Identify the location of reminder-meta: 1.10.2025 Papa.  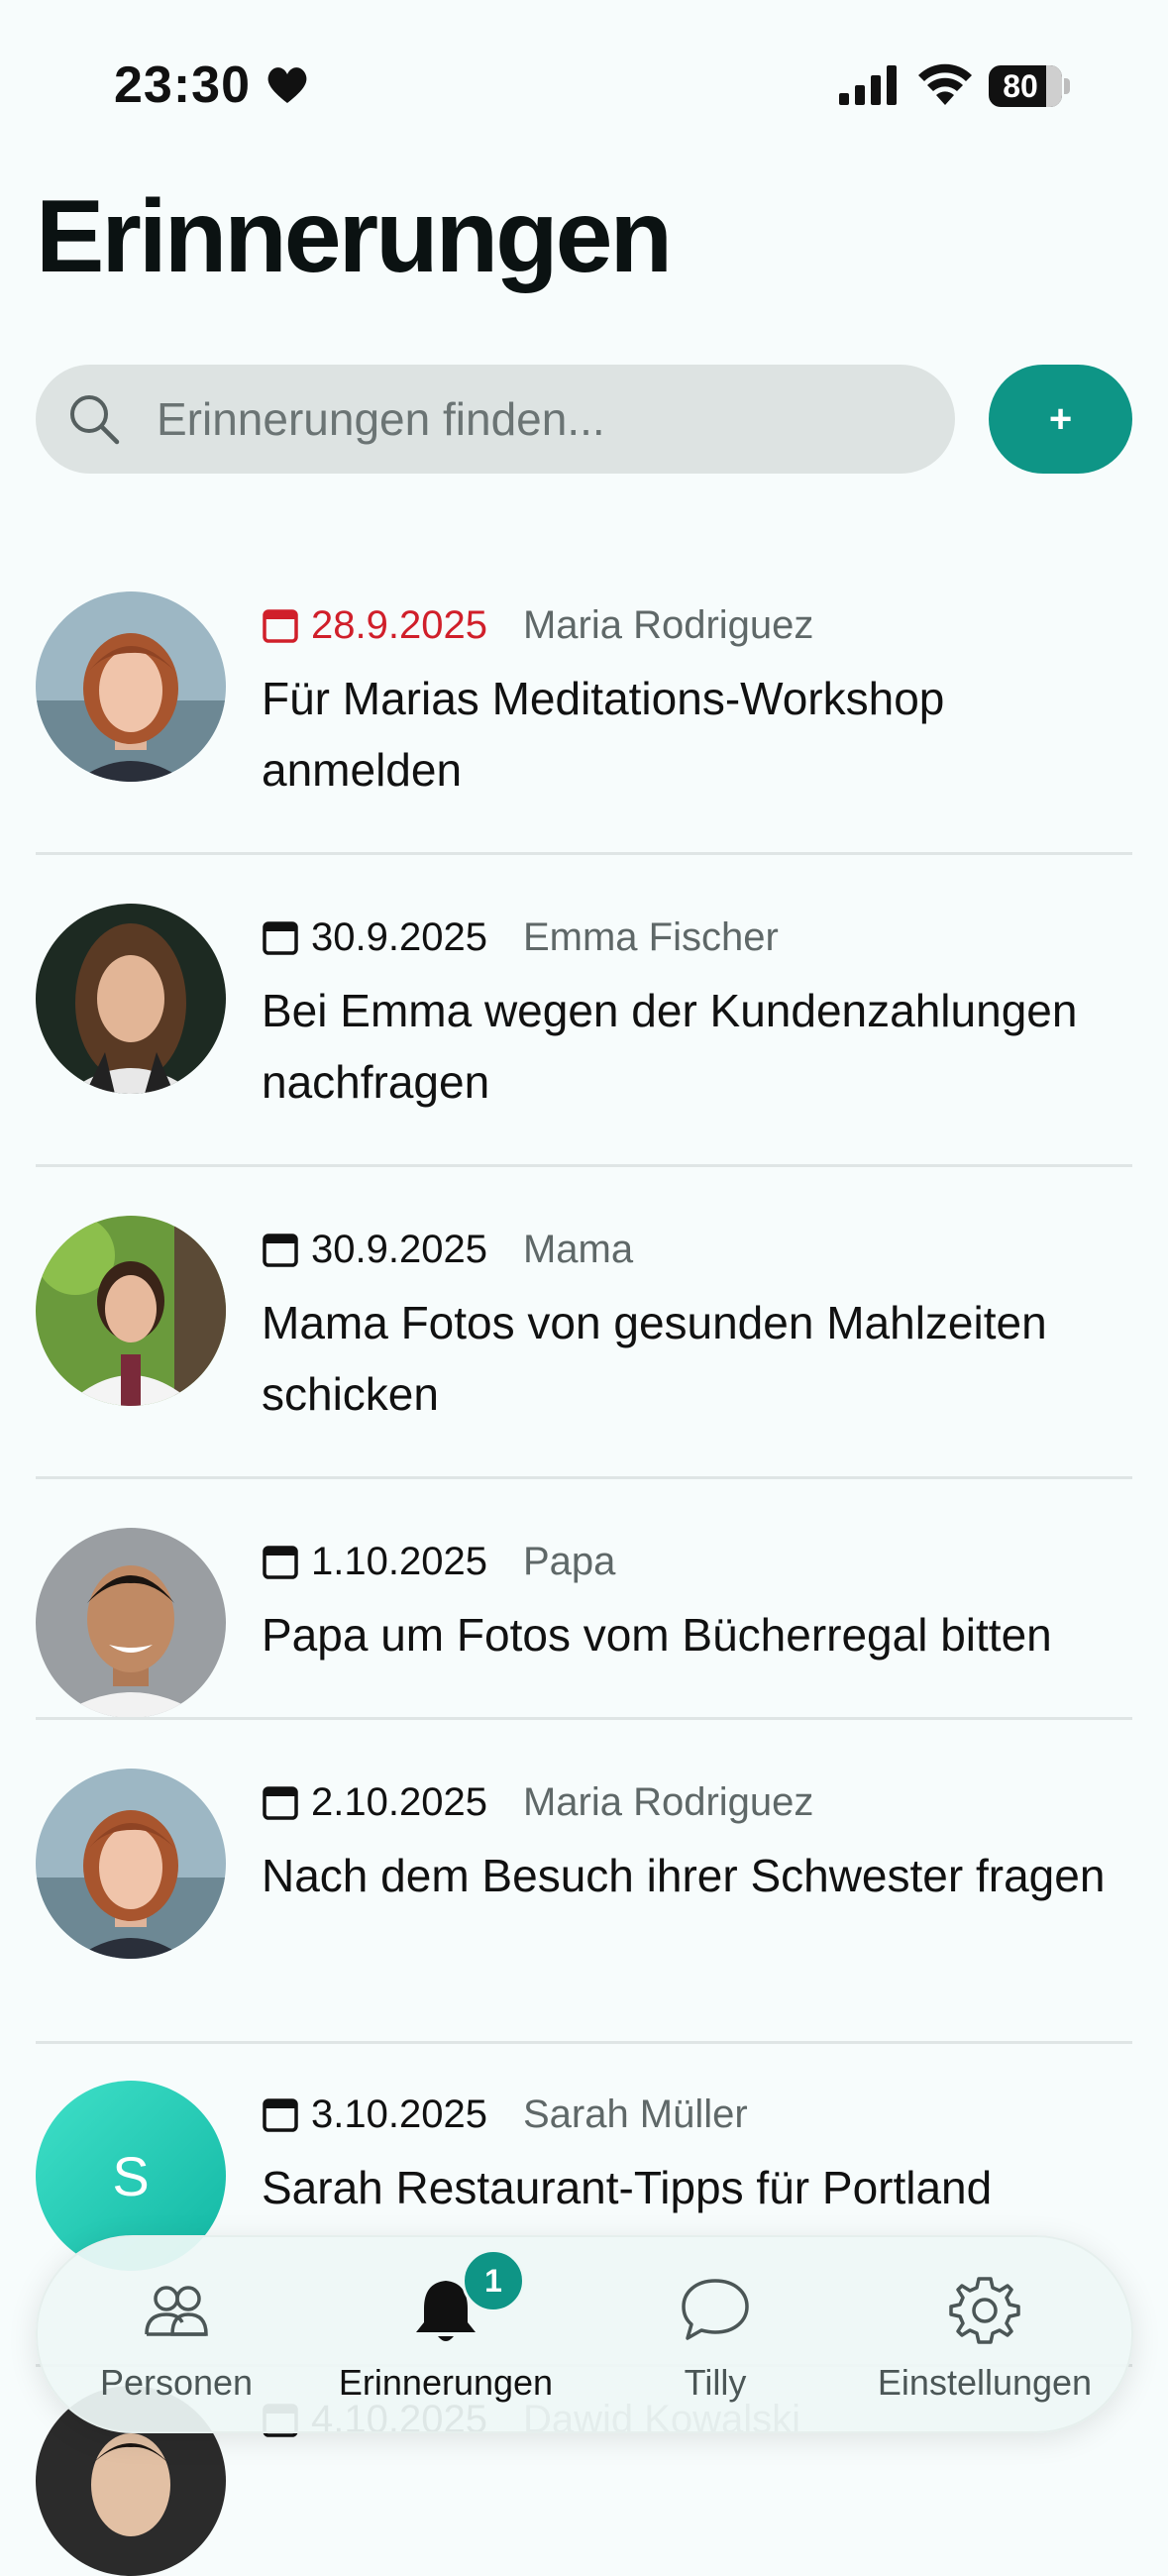
(438, 1561).